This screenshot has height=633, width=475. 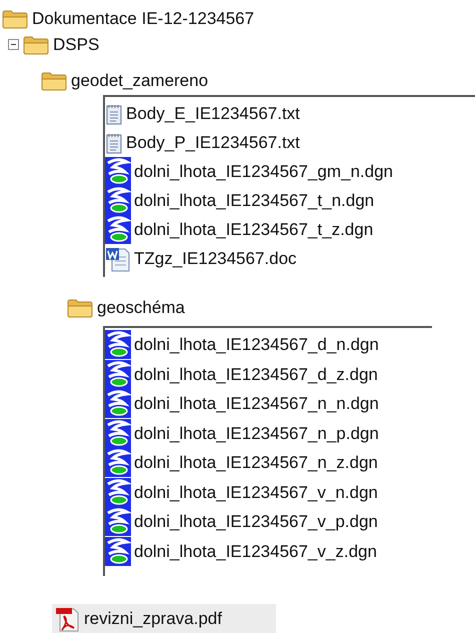 I want to click on file-name: dolni_lhota_IE1234567_n_z.dgn, so click(x=256, y=463).